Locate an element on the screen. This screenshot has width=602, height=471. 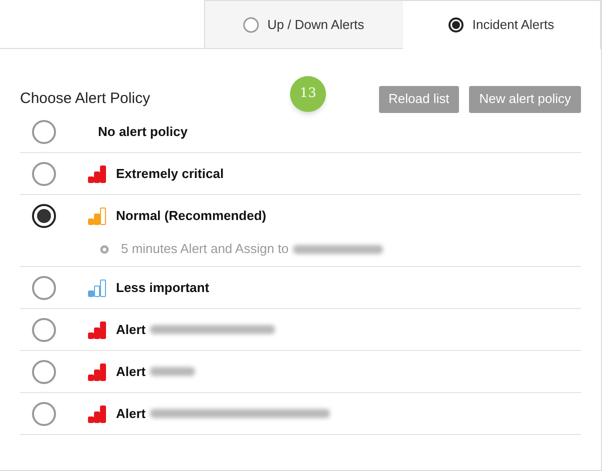
section-heading: Choose Alert Policy is located at coordinates (86, 98).